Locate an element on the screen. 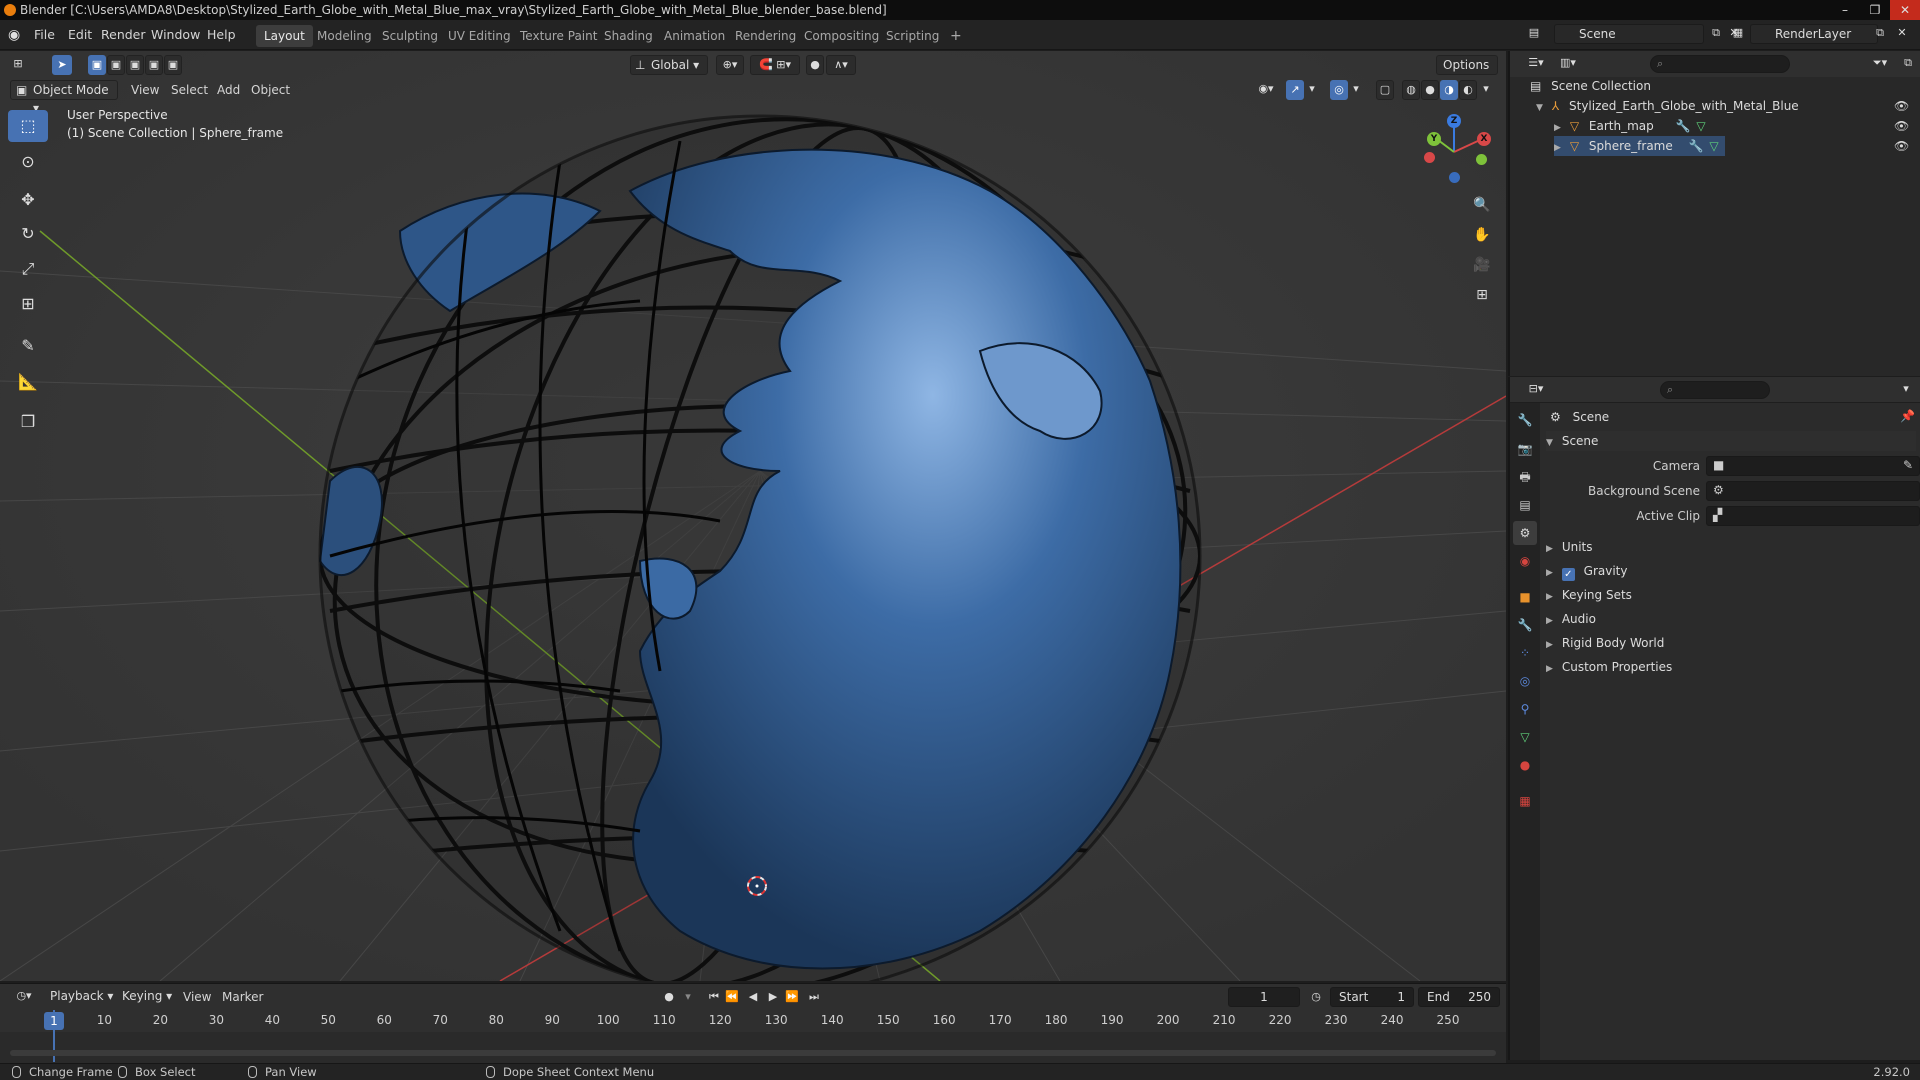 Image resolution: width=1920 pixels, height=1080 pixels. mode-extend-icon: ▣ is located at coordinates (116, 65).